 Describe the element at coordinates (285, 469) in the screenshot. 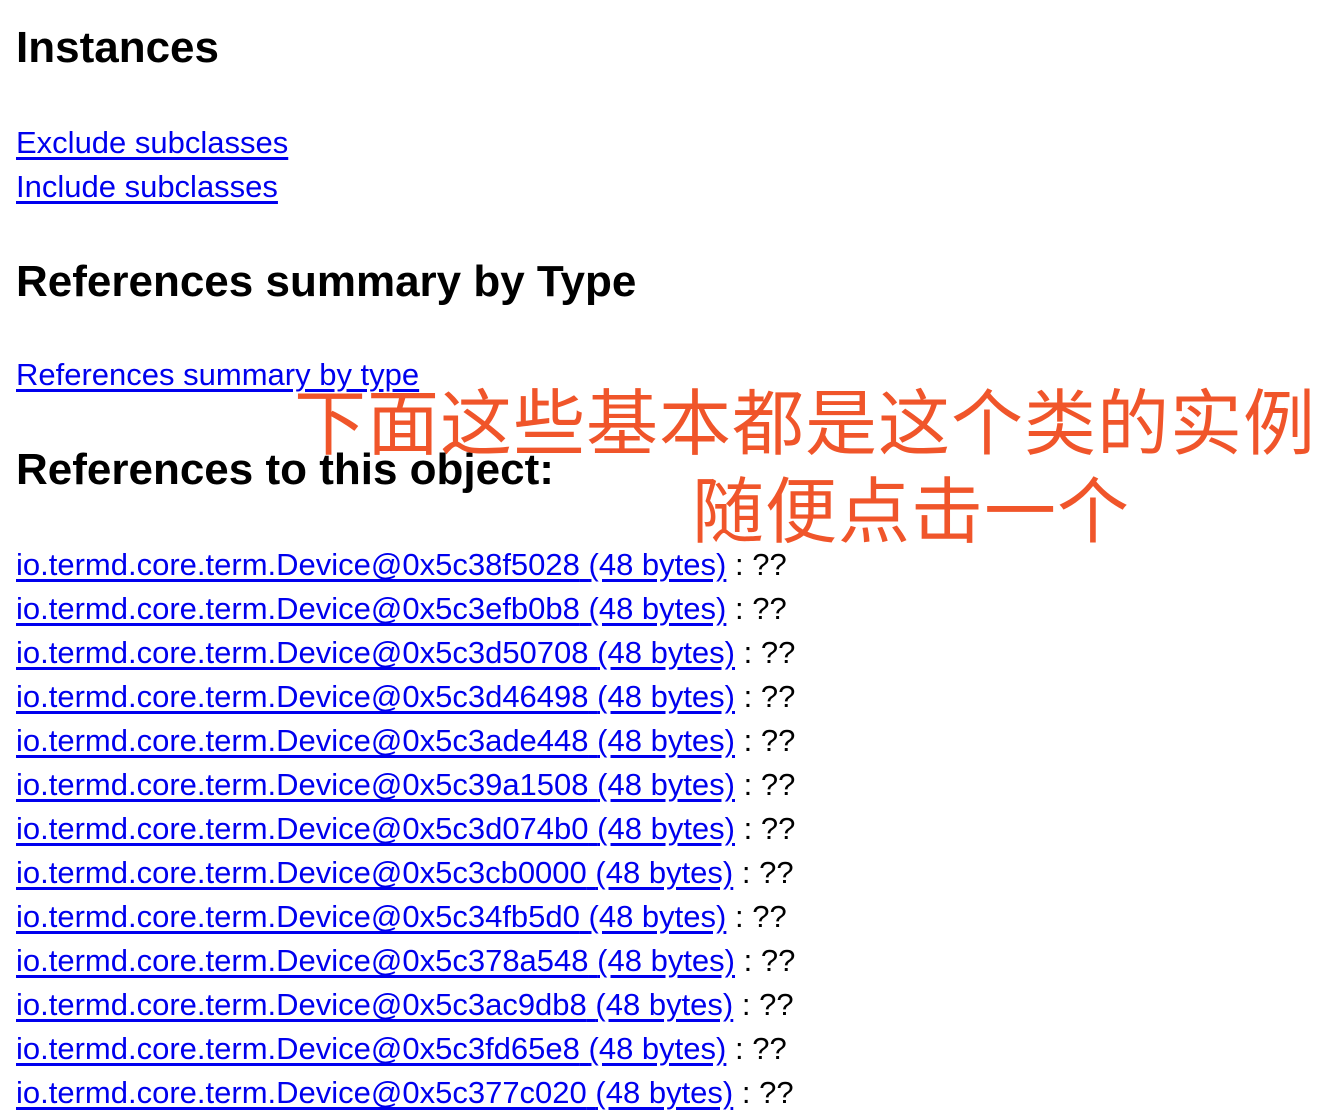

I see `references-to-object-heading: References to this object:` at that location.